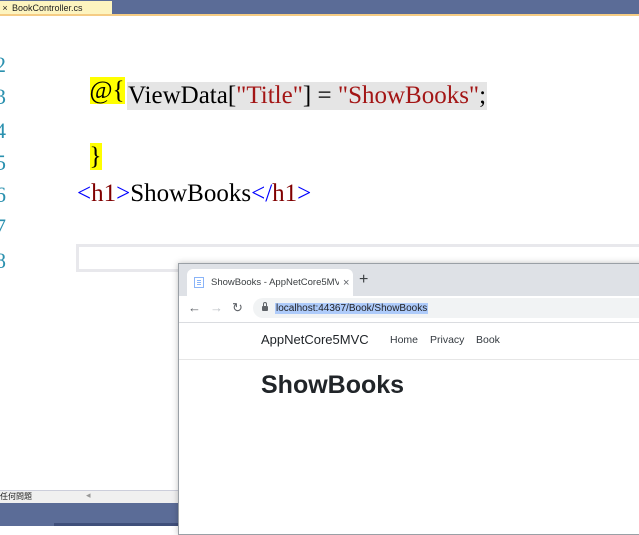  Describe the element at coordinates (3, 131) in the screenshot. I see `line-number: 4` at that location.